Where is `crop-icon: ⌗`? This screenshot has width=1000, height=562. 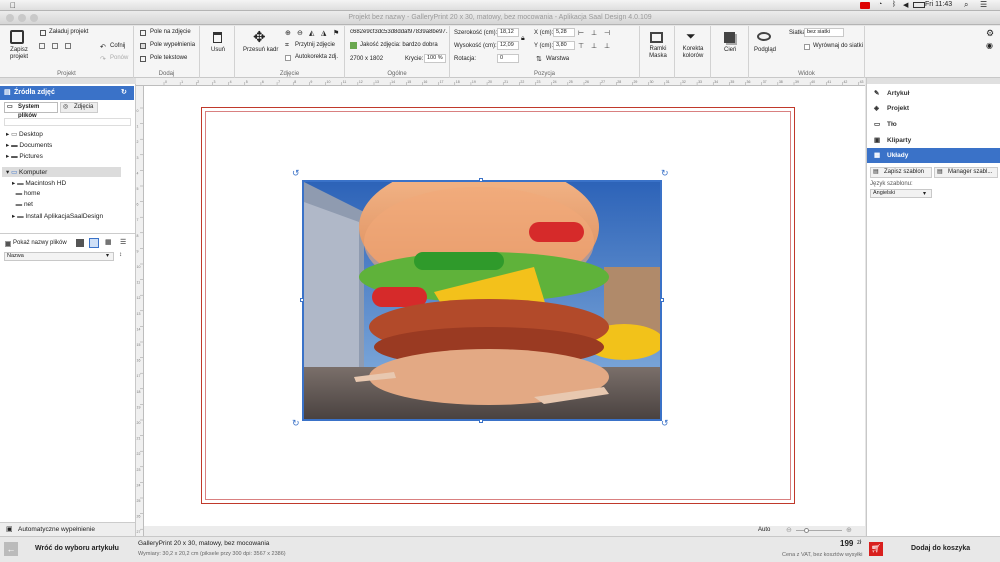 crop-icon: ⌗ is located at coordinates (287, 46).